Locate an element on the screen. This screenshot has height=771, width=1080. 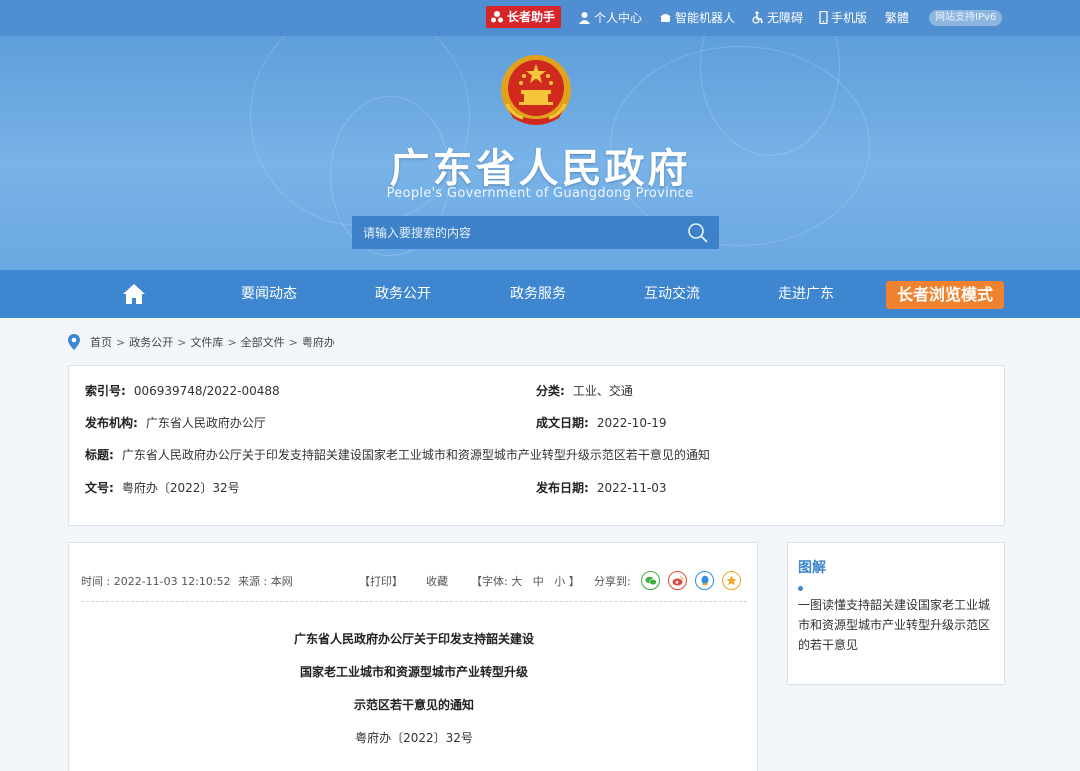
qq-share-button is located at coordinates (704, 580).